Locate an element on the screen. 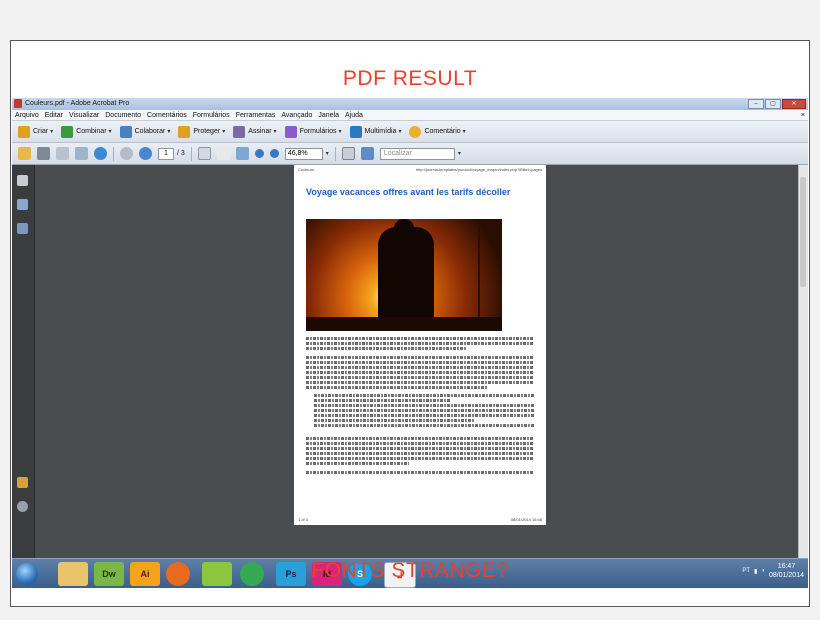 The height and width of the screenshot is (620, 820). multimedia-icon is located at coordinates (355, 131).